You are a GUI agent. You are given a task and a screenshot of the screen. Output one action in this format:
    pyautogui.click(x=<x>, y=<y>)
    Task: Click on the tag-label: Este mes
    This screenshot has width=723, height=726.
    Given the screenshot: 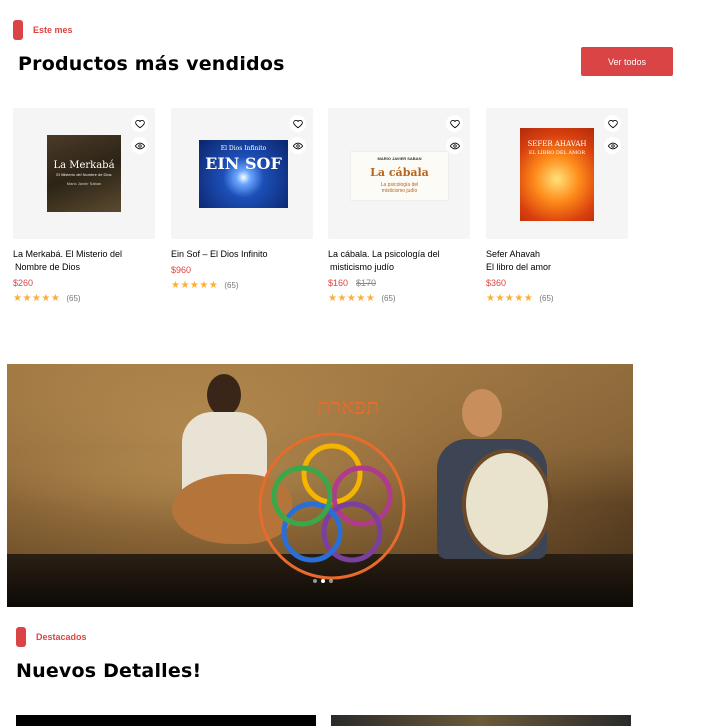 What is the action you would take?
    pyautogui.click(x=53, y=30)
    